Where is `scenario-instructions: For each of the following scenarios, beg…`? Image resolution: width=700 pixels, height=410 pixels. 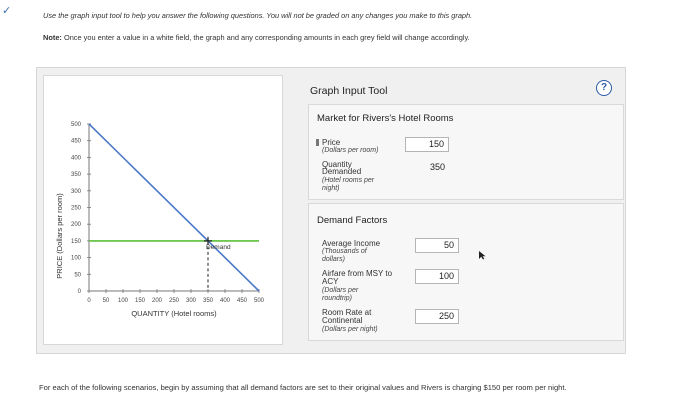
scenario-instructions: For each of the following scenarios, beg… is located at coordinates (303, 387).